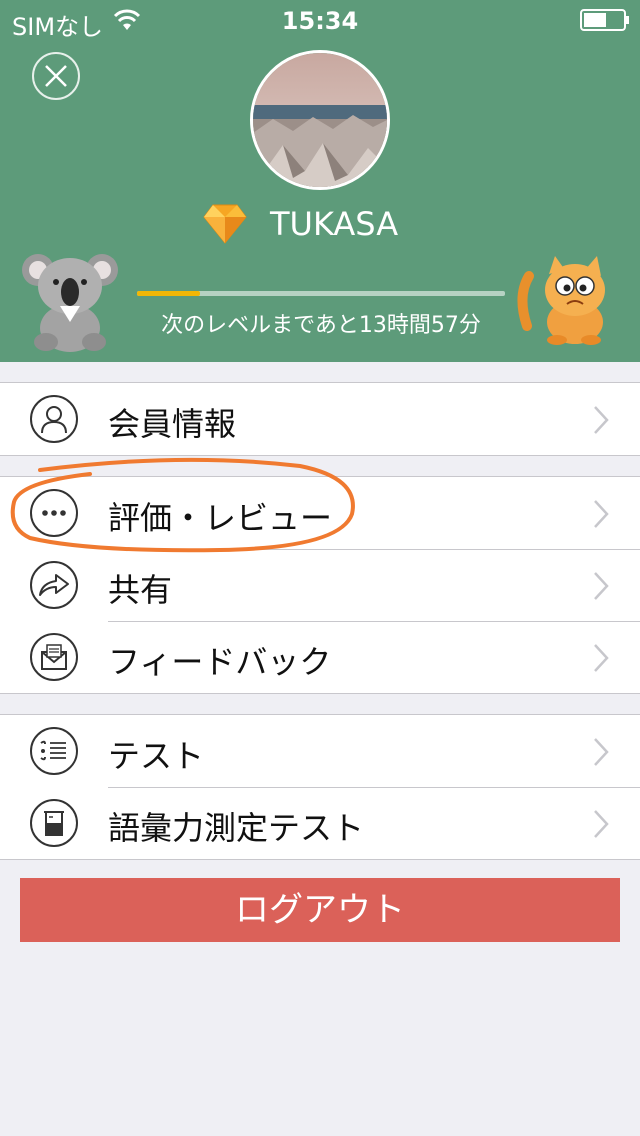  I want to click on diamond-rank-icon, so click(225, 224).